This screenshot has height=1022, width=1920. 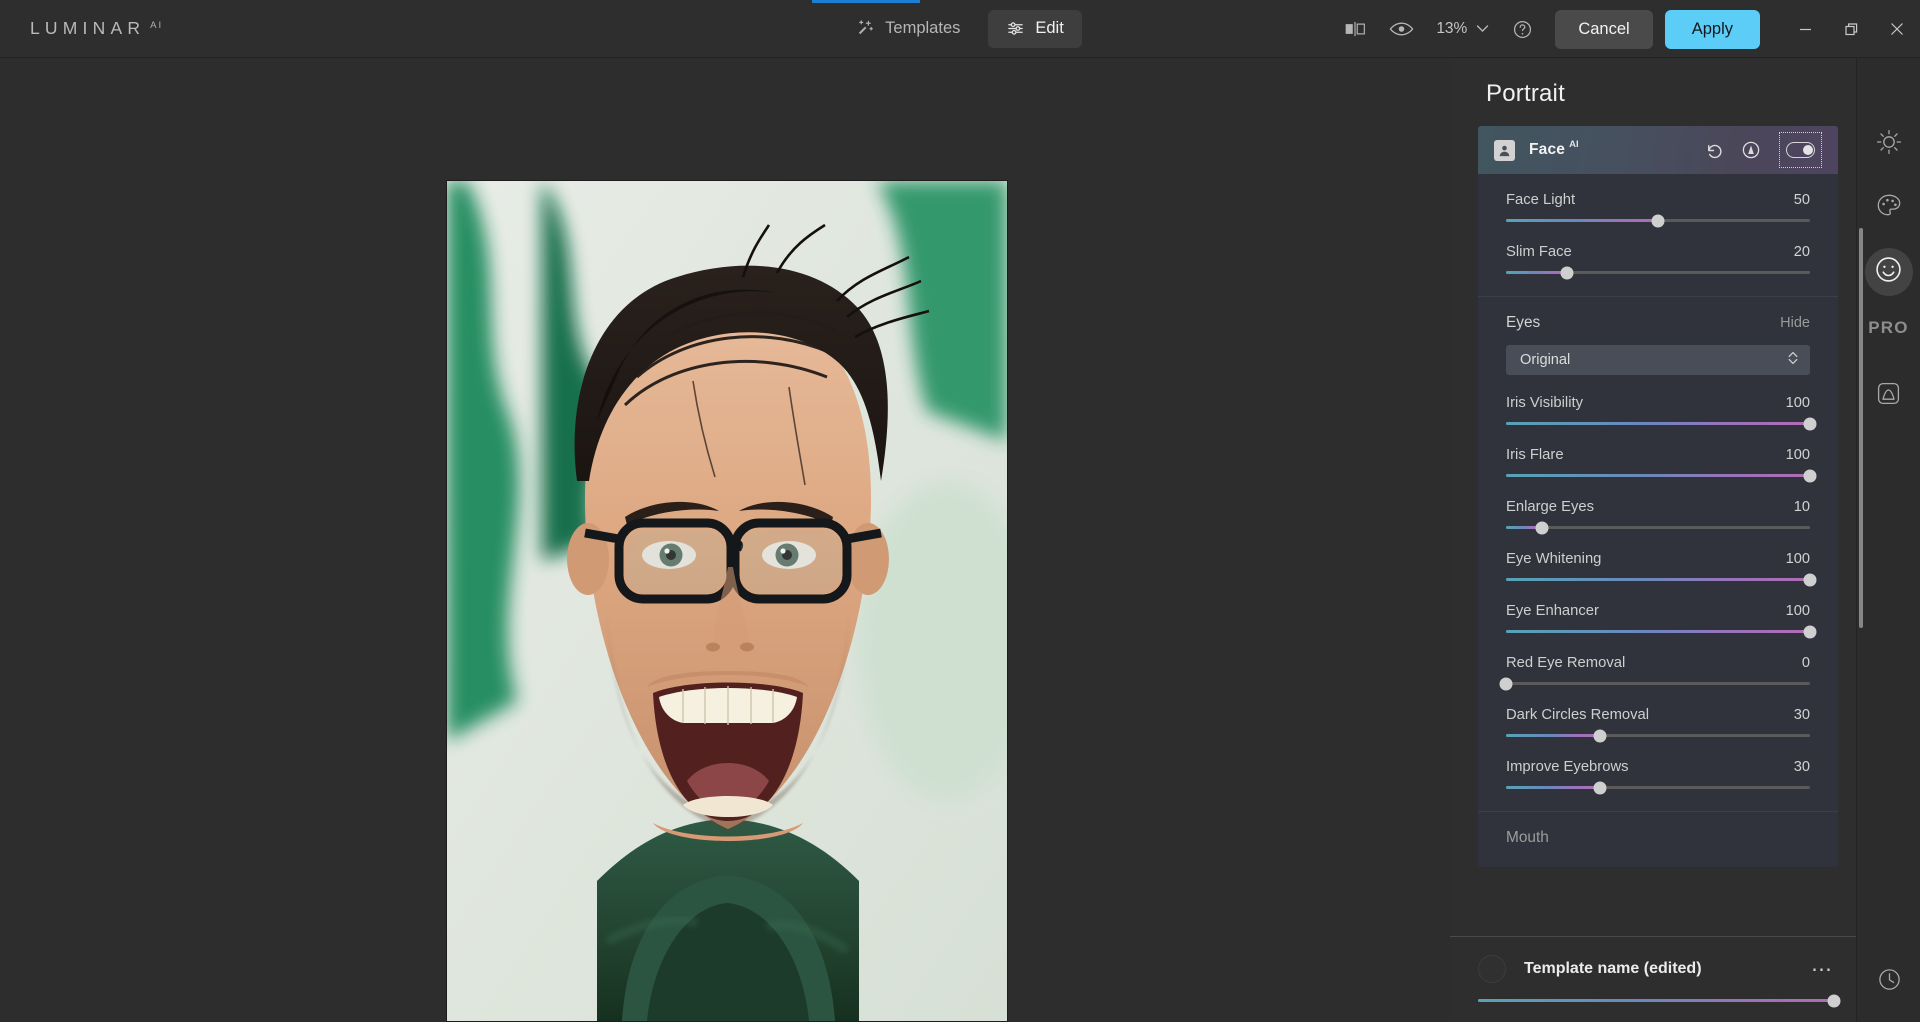 I want to click on slider-iris-flare: Iris Flare 100, so click(x=1661, y=464).